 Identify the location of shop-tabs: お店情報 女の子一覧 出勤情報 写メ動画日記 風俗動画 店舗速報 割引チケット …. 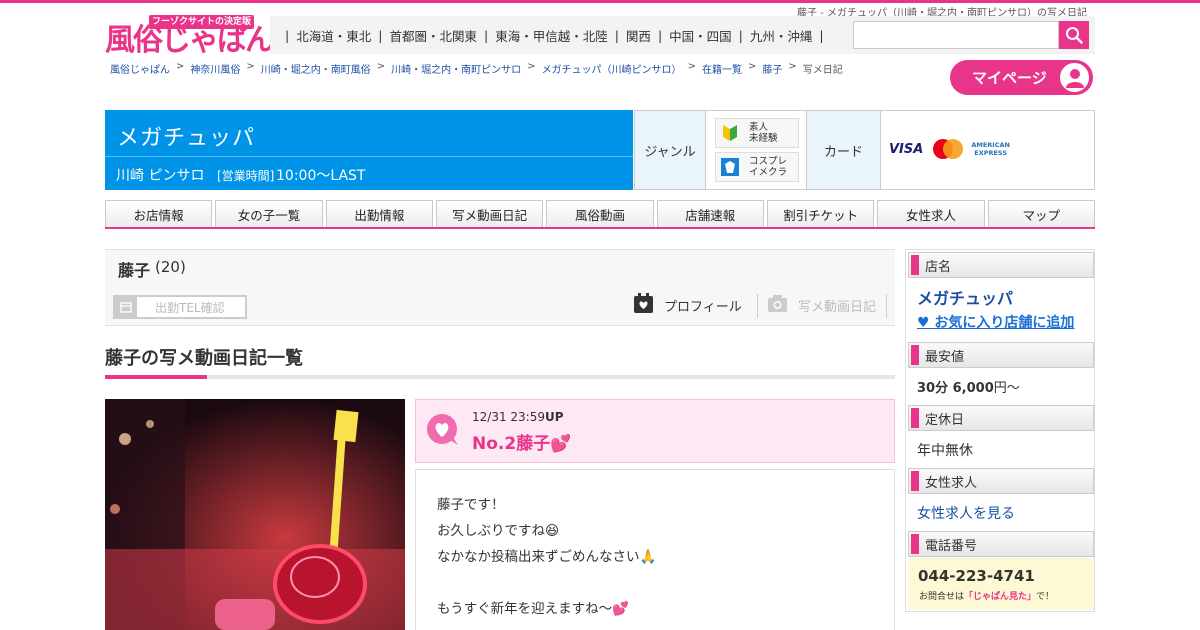
(600, 214).